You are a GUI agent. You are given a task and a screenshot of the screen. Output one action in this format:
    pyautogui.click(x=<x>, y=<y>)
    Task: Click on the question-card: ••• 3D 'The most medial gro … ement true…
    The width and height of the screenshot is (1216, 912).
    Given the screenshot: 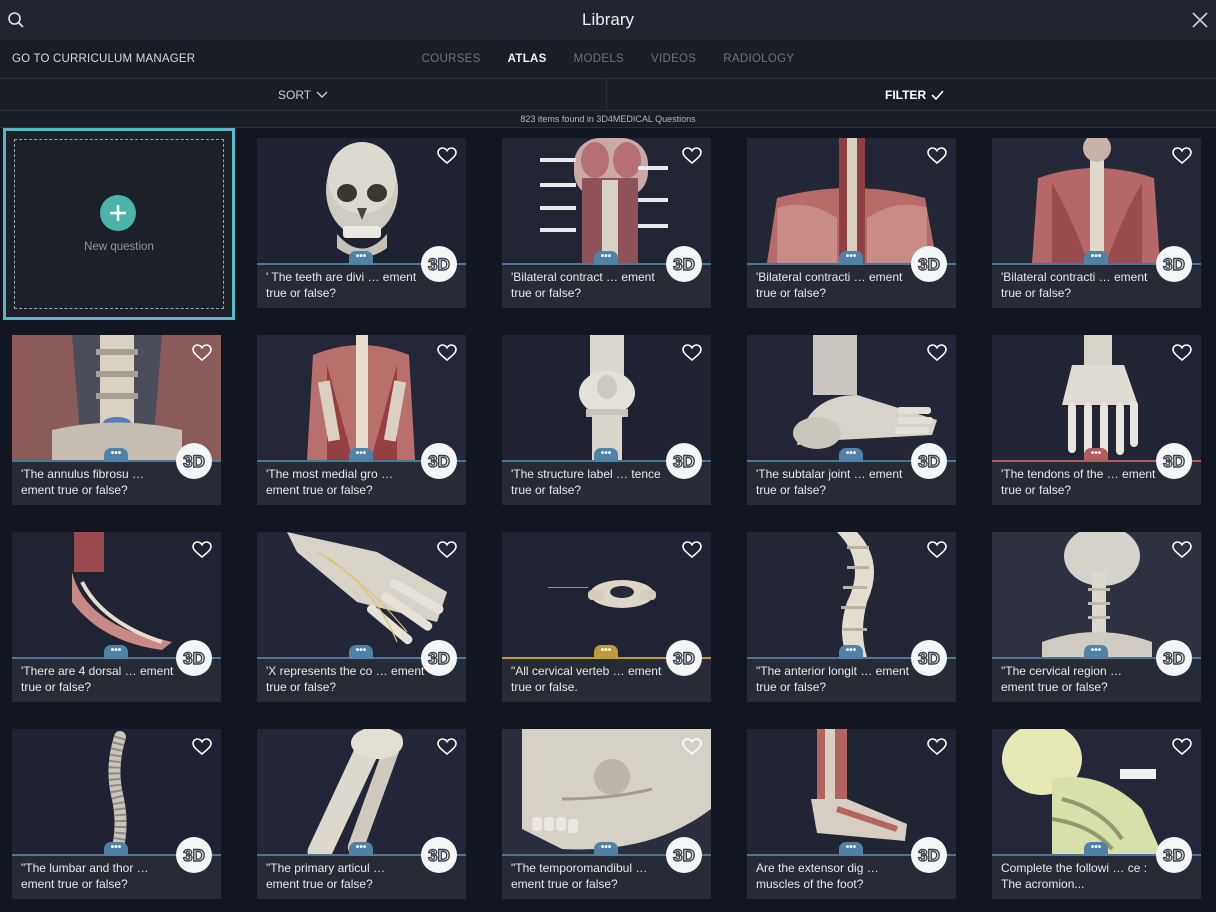 What is the action you would take?
    pyautogui.click(x=361, y=420)
    